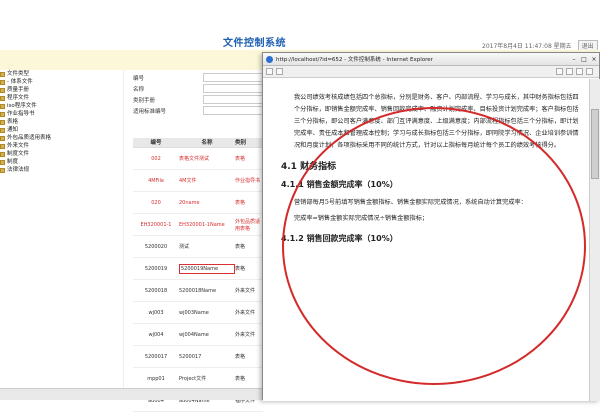 The width and height of the screenshot is (600, 412). I want to click on table-row: 5200020 测试 表格, so click(198, 247).